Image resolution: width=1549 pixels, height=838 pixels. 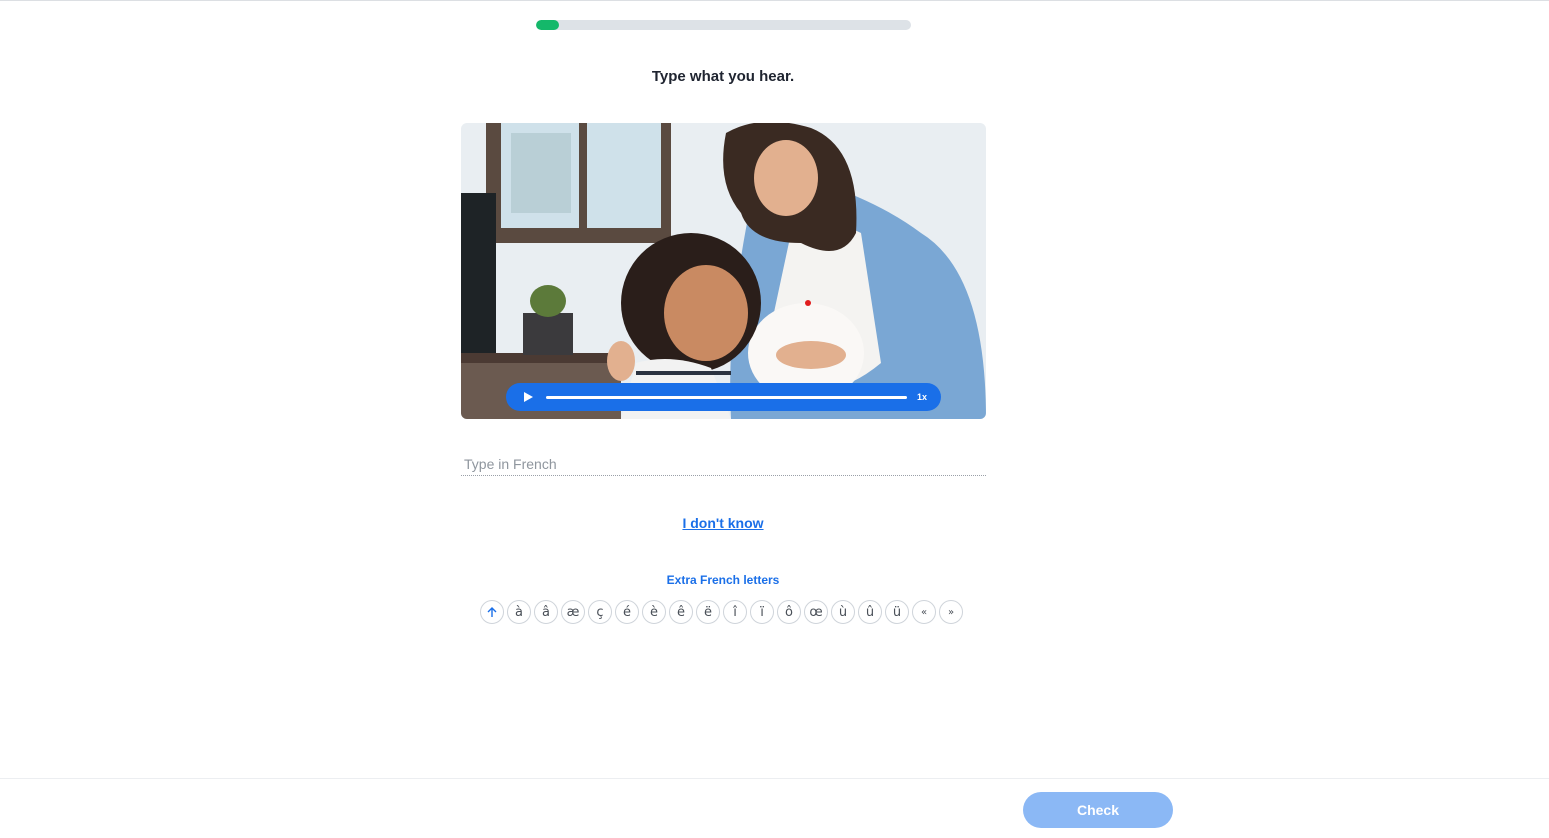 I want to click on letter-key: æ, so click(x=573, y=612).